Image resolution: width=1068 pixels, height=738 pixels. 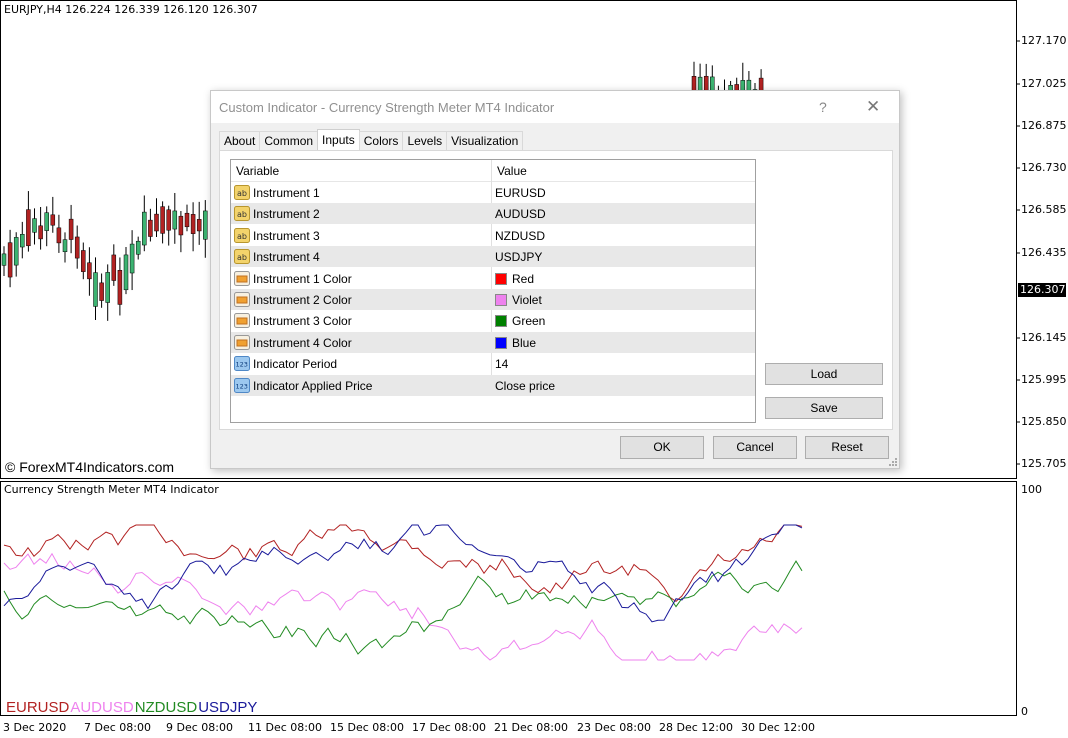 What do you see at coordinates (518, 257) in the screenshot?
I see `param-value: USDJPY` at bounding box center [518, 257].